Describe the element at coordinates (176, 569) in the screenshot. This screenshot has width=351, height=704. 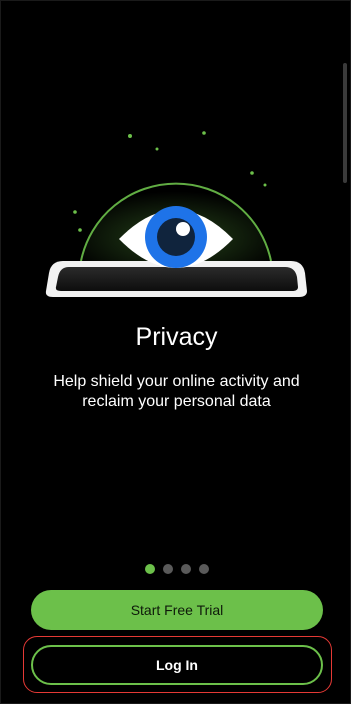
I see `page-indicator` at that location.